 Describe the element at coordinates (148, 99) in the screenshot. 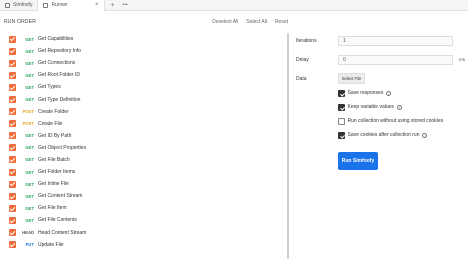

I see `request-row: GET Get Type Definition` at that location.